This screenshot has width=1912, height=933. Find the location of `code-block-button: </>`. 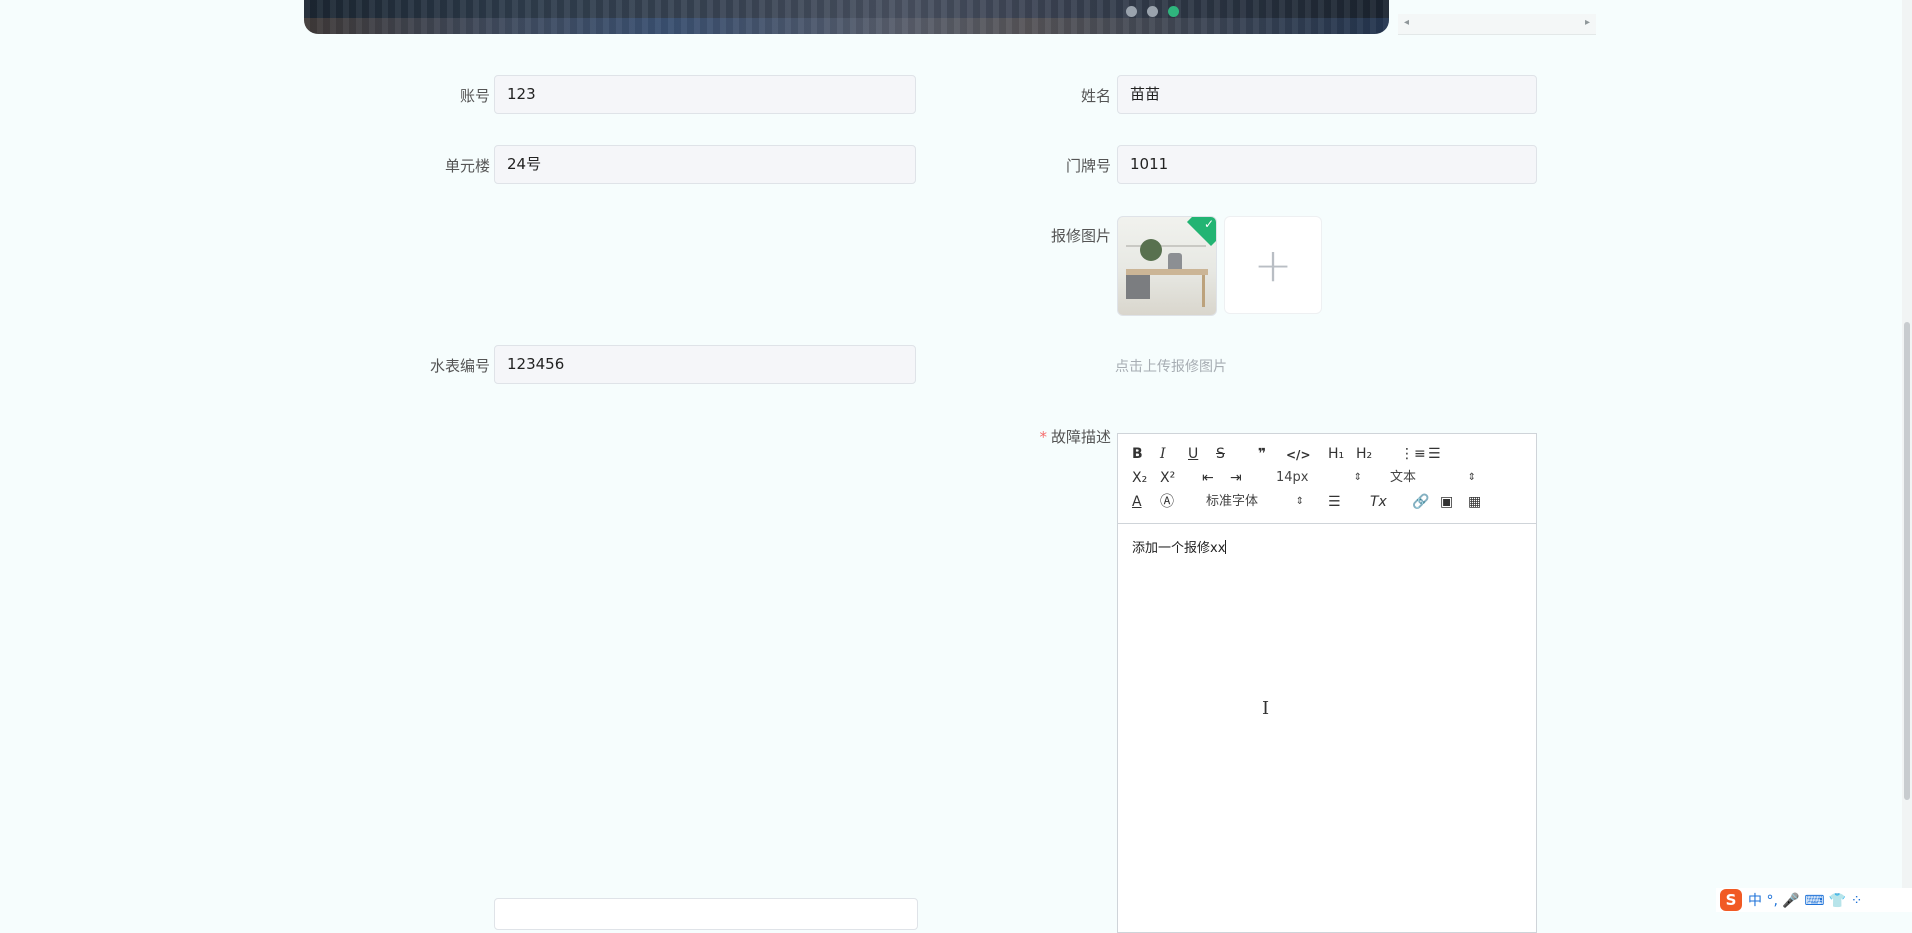

code-block-button: </> is located at coordinates (1298, 455).